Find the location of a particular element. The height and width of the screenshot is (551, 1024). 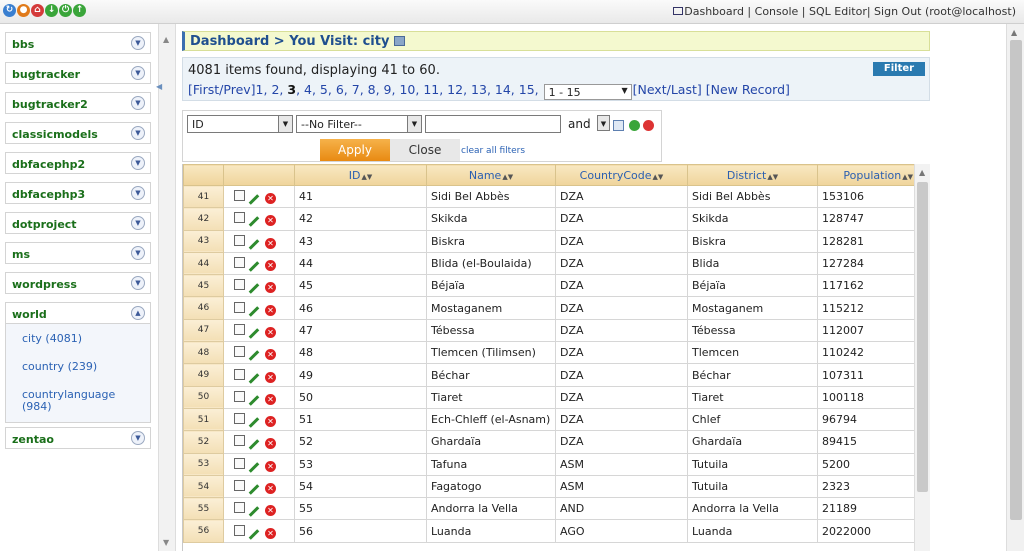

cell-population: 115212 is located at coordinates (865, 308).